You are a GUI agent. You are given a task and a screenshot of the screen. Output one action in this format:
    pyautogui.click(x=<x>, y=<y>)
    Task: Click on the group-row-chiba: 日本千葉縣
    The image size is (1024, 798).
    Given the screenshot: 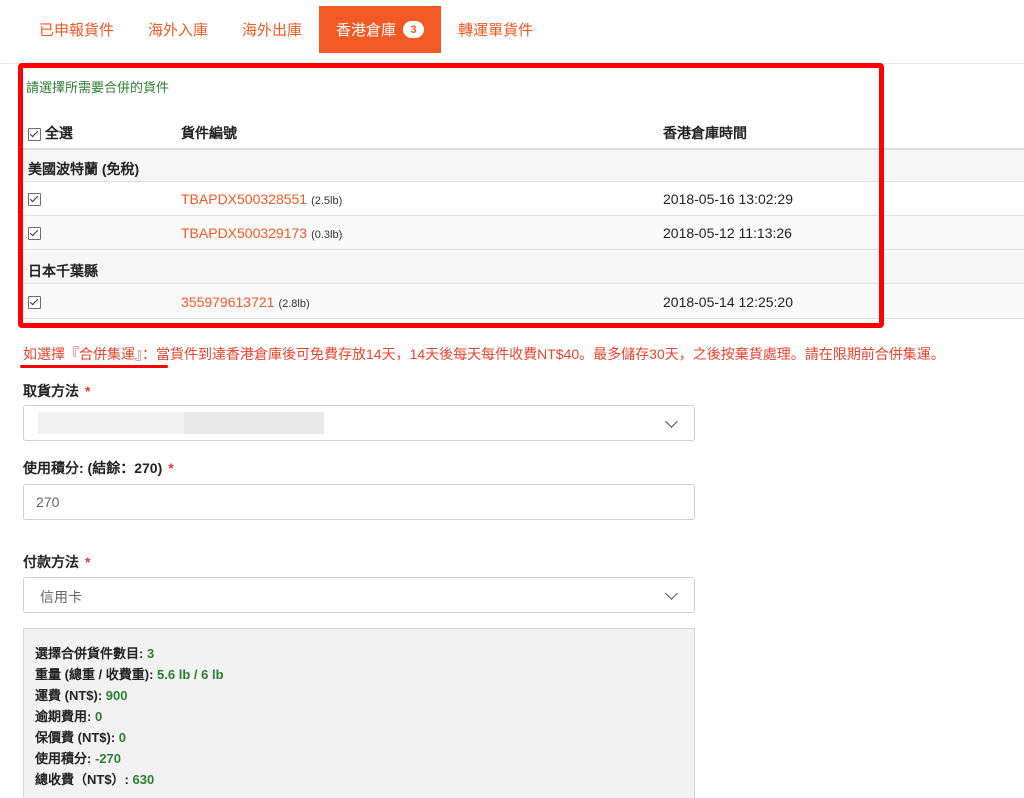 What is the action you would take?
    pyautogui.click(x=523, y=268)
    